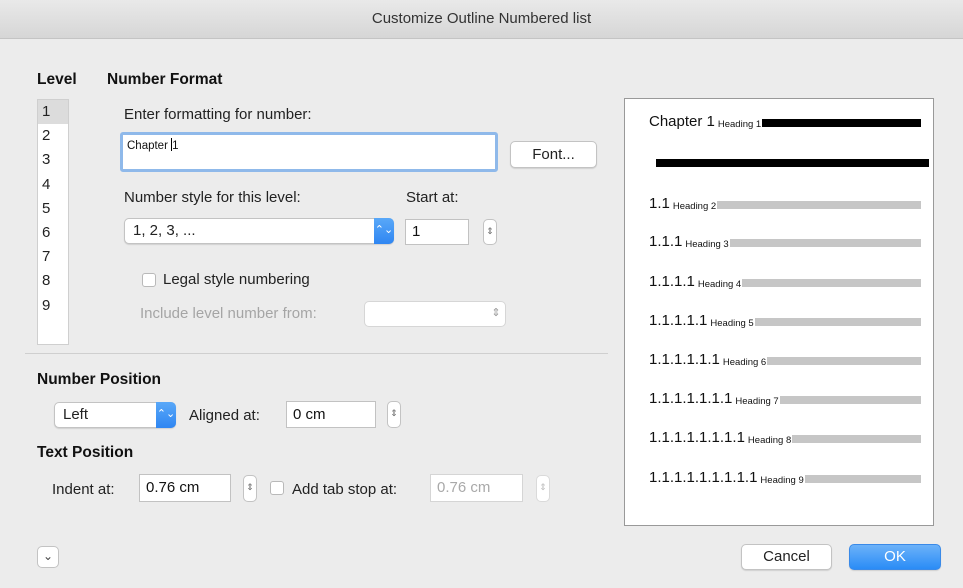 This screenshot has width=963, height=588. Describe the element at coordinates (394, 414) in the screenshot. I see `aligned-at-stepper-icon: ⇕` at that location.